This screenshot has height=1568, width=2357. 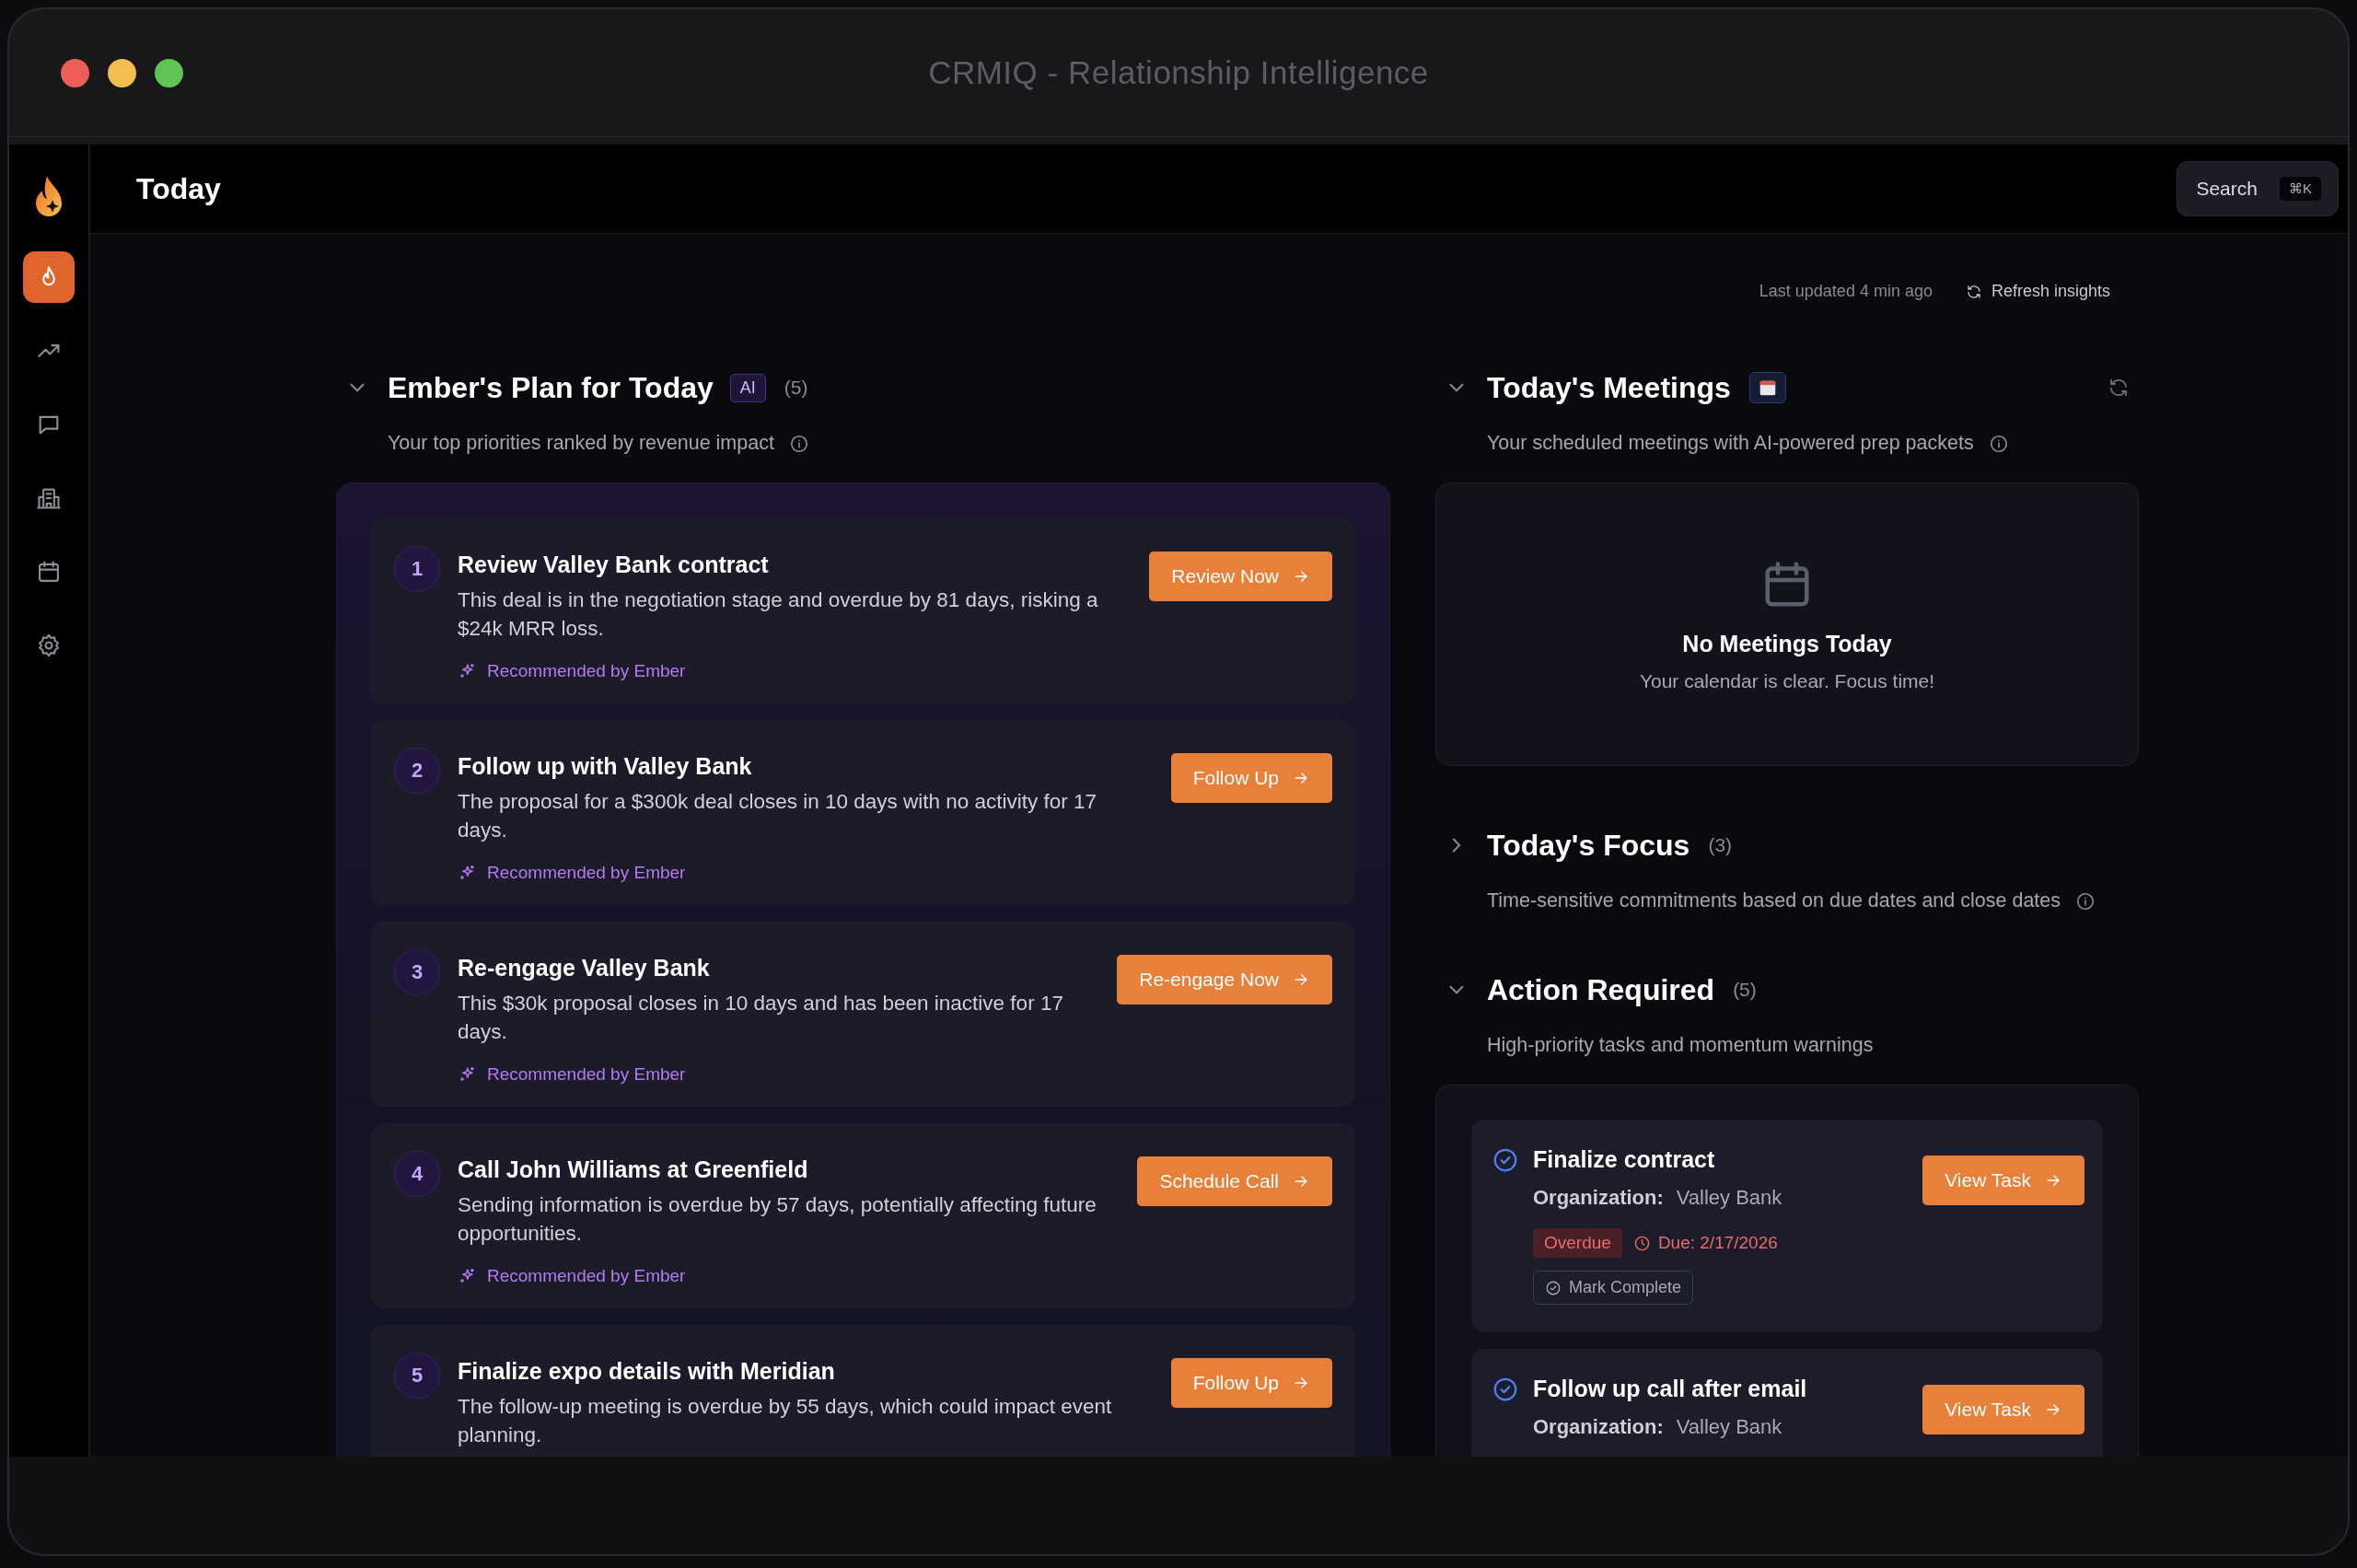 I want to click on mark-complete-button: Mark Complete, so click(x=1613, y=1288).